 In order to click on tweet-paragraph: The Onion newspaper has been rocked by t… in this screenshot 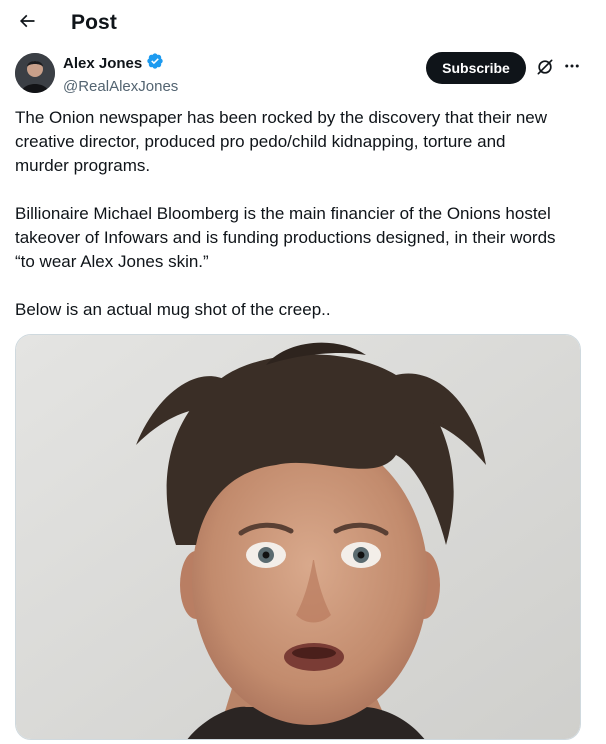, I will do `click(281, 141)`.